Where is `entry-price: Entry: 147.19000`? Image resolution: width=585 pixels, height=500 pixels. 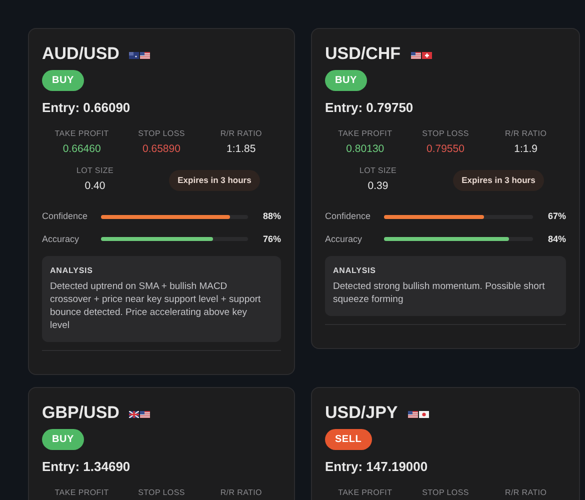
entry-price: Entry: 147.19000 is located at coordinates (377, 467).